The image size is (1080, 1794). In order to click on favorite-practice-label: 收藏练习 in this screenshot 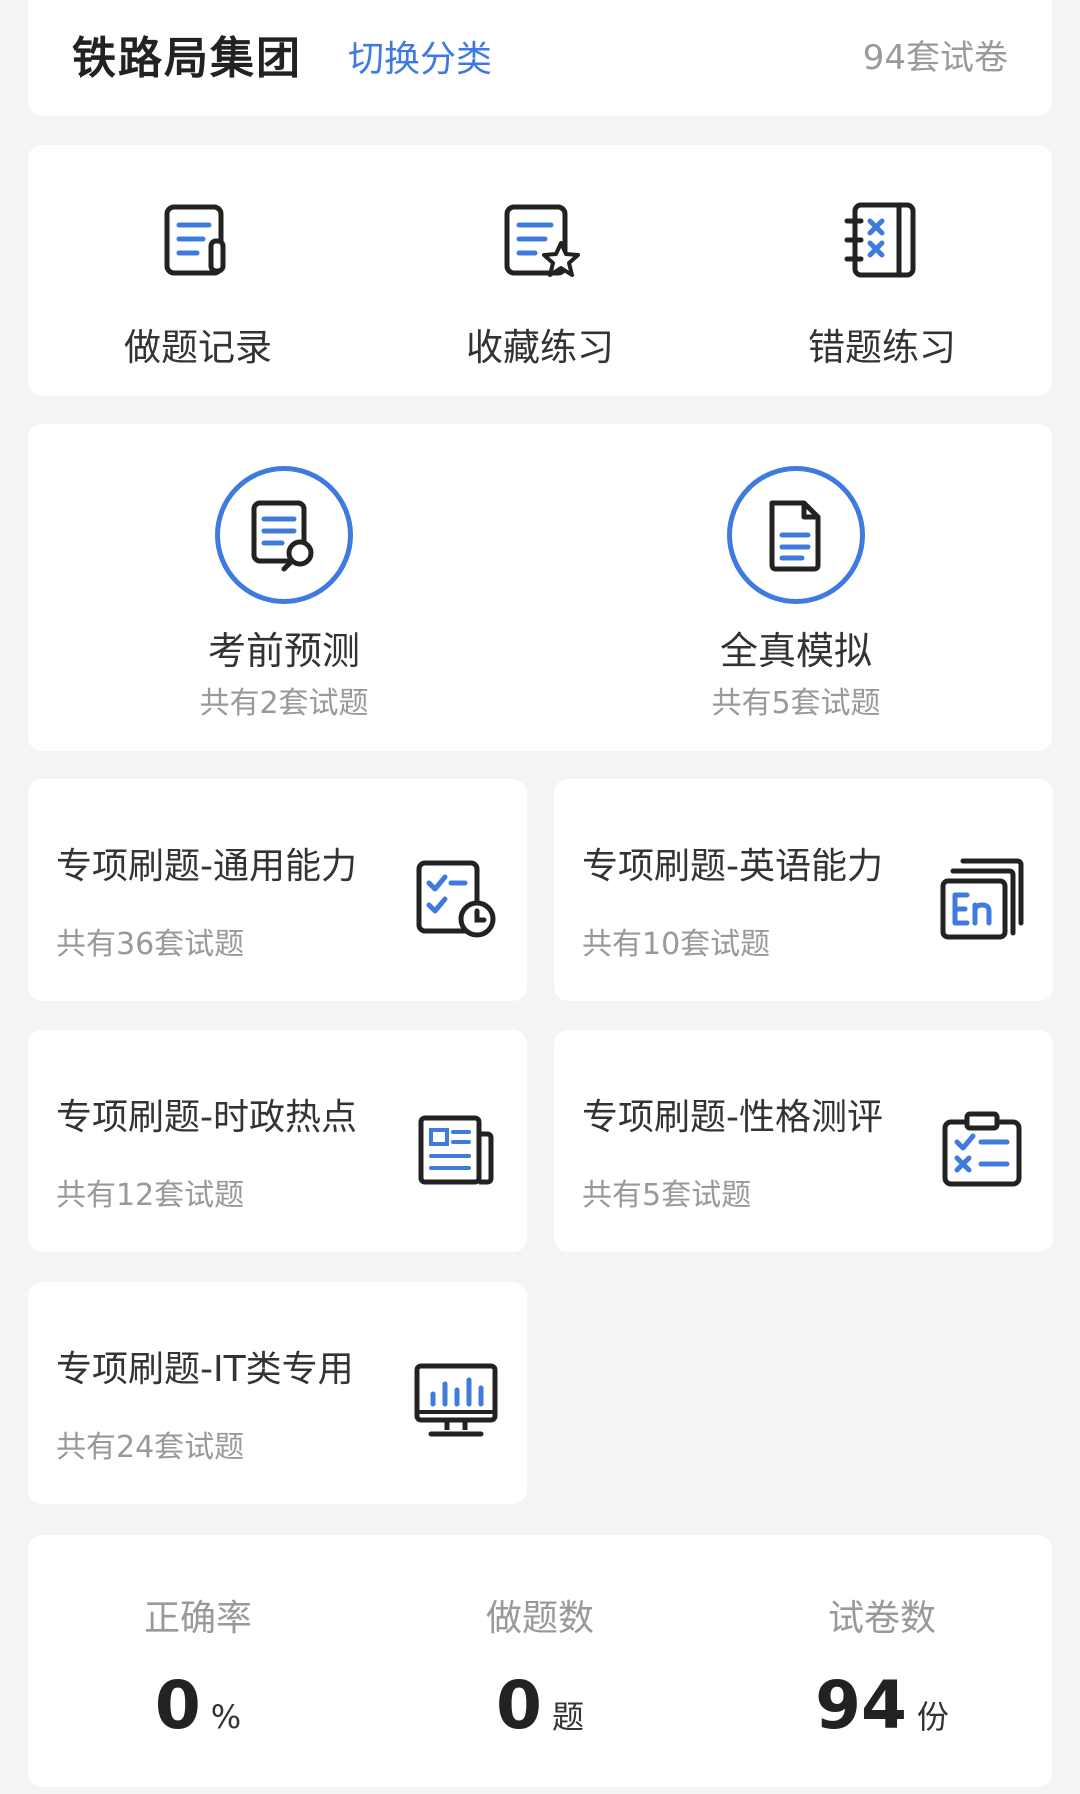, I will do `click(540, 347)`.